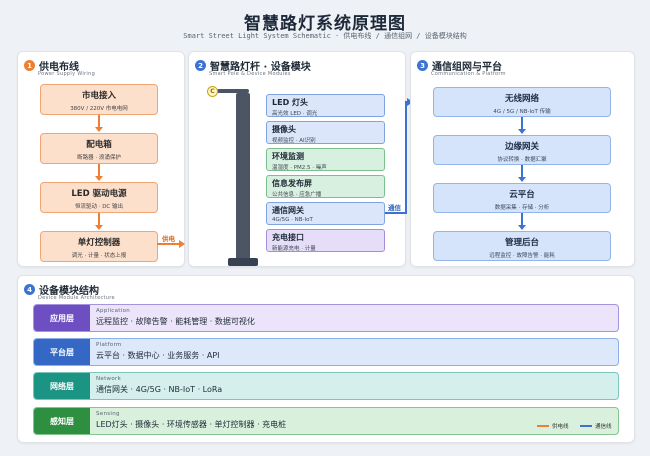 This screenshot has width=650, height=456. Describe the element at coordinates (522, 112) in the screenshot. I see `box-subtitle: 4G / 5G / NB-IoT 传输` at that location.